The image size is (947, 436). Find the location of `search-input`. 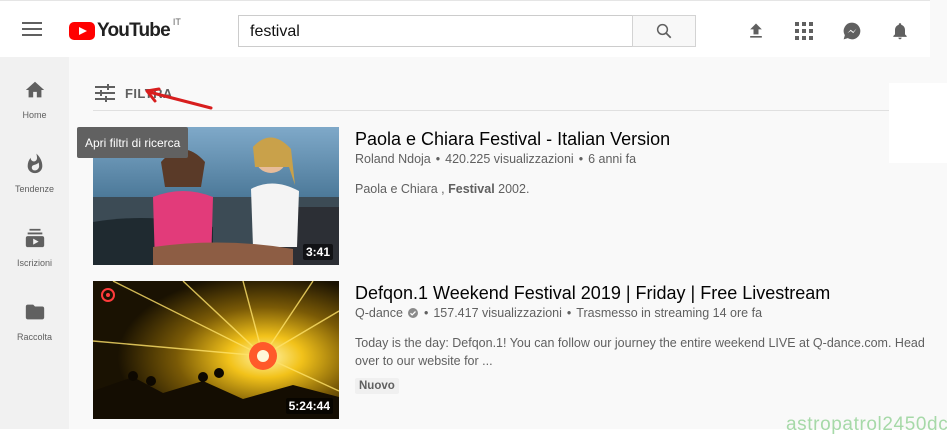

search-input is located at coordinates (435, 31).